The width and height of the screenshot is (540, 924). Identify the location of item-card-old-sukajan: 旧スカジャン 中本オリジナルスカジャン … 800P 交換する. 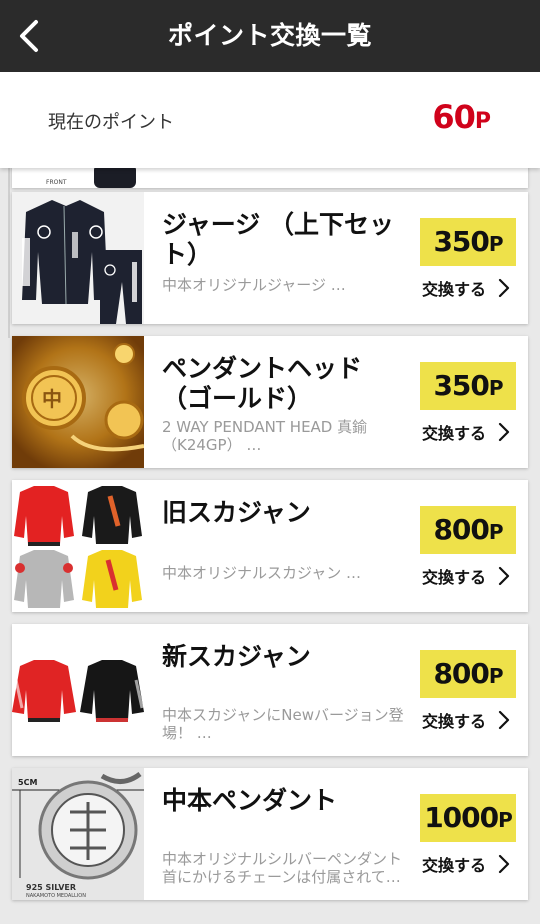
(270, 546).